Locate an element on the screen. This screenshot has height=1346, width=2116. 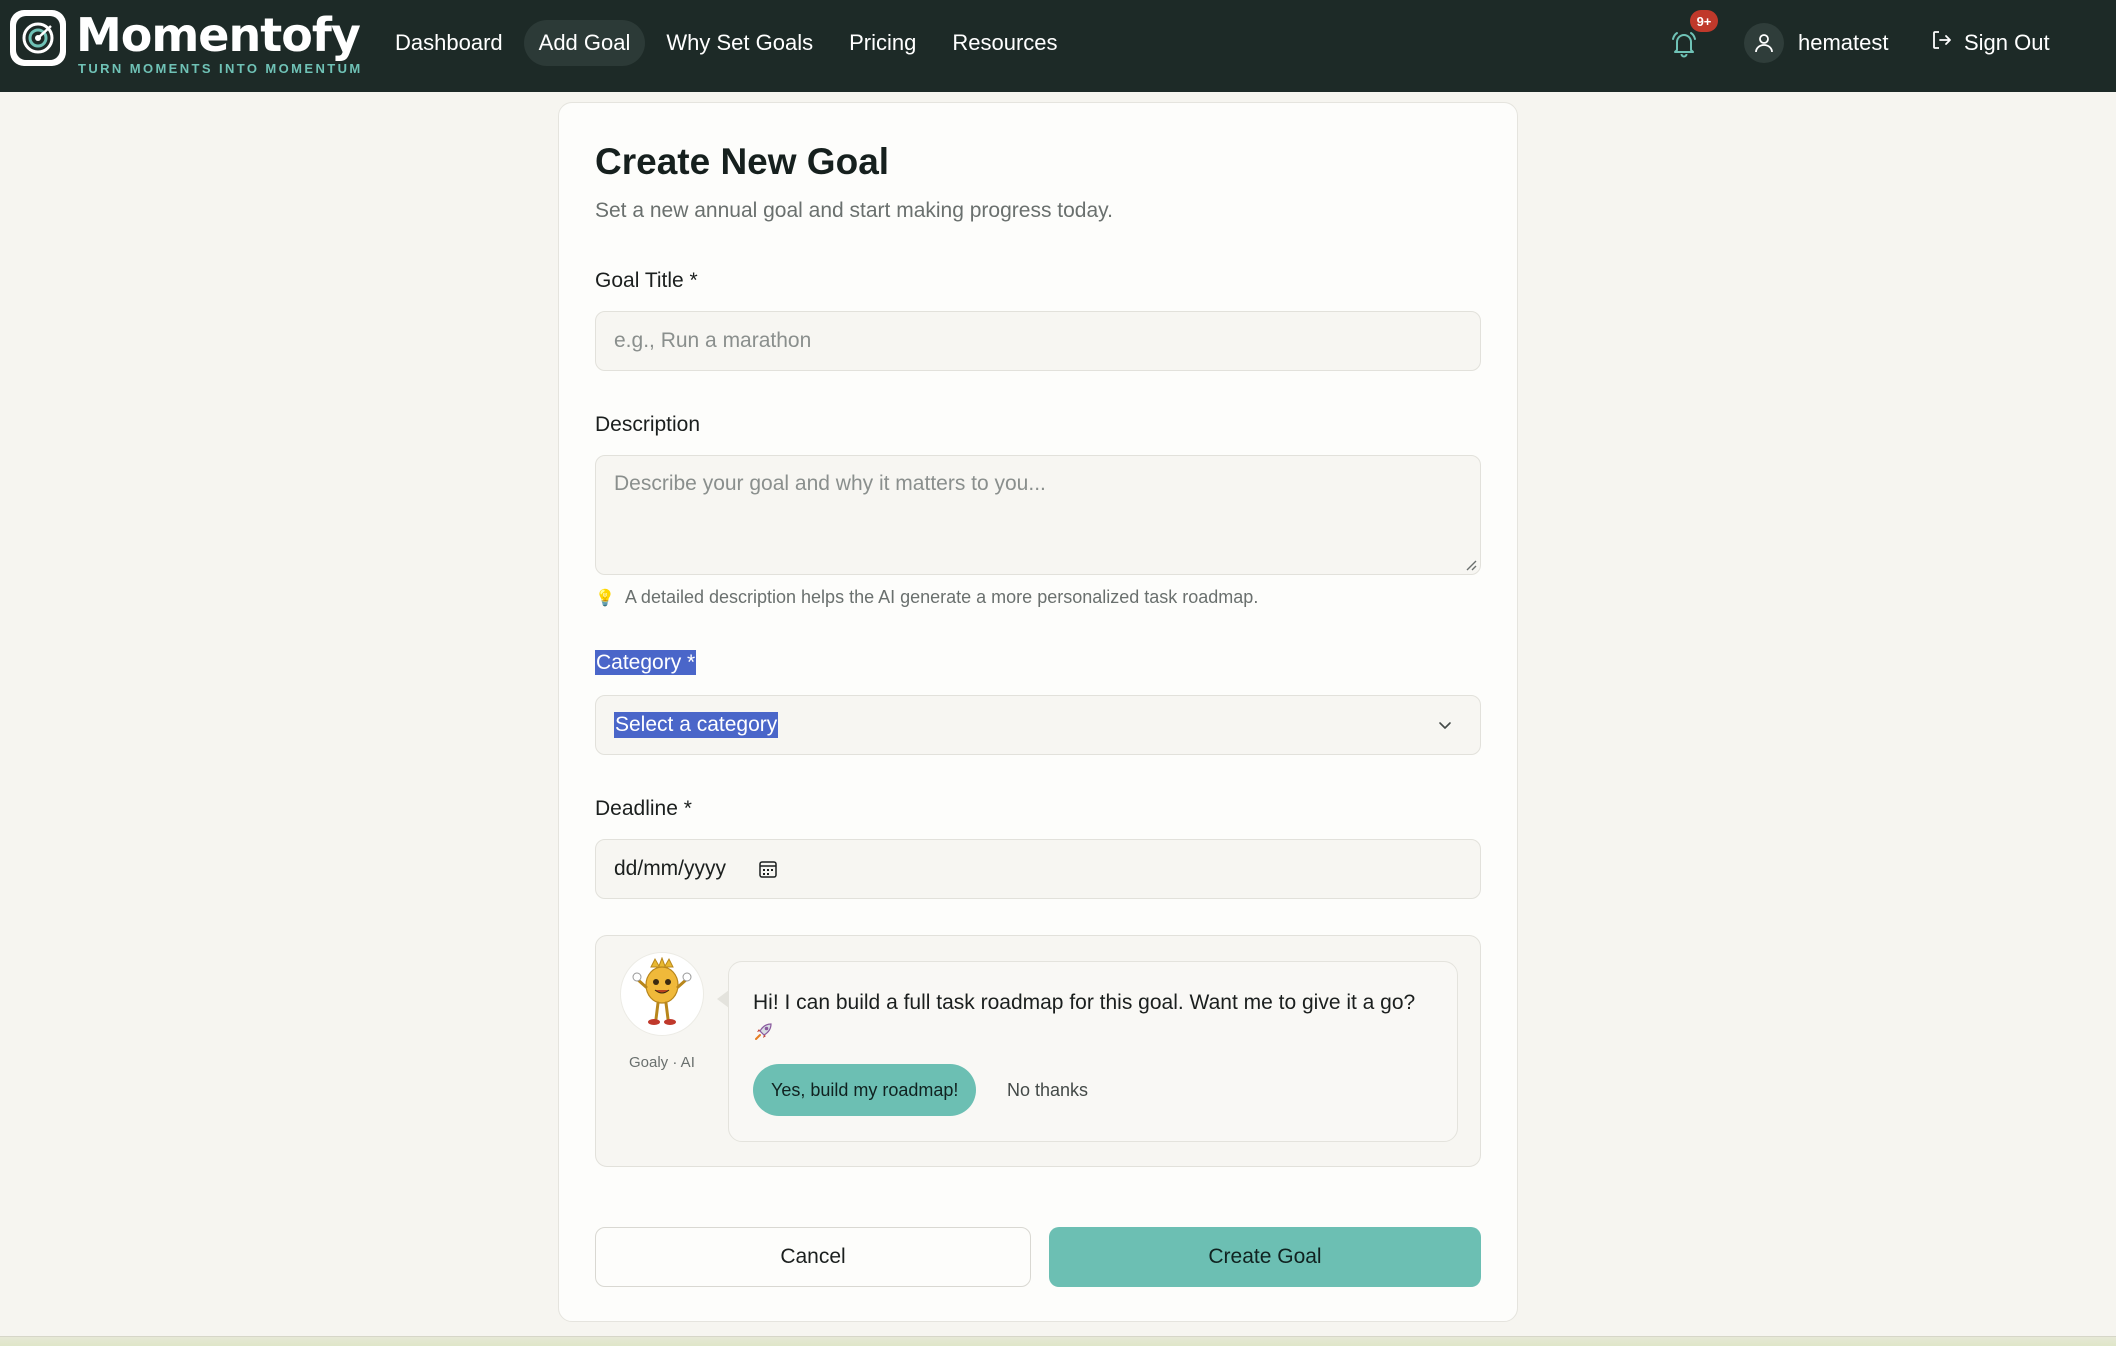
notification-count-badge: 9+ is located at coordinates (1704, 21).